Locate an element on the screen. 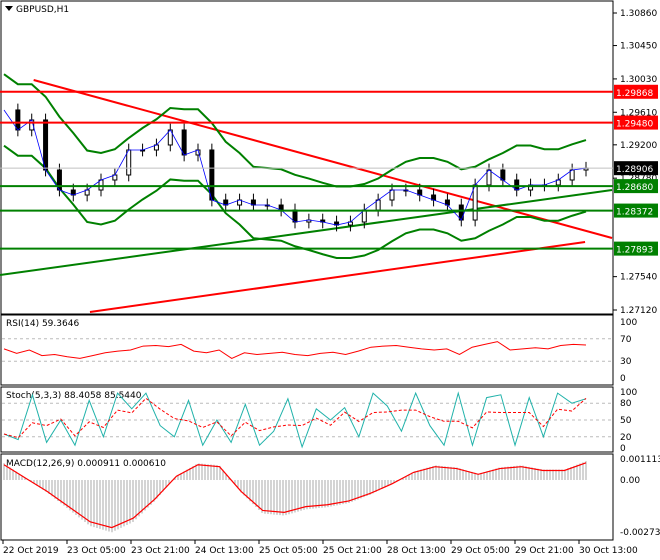 This screenshot has width=660, height=560. time-axis-label: 25 Oct 05:00 is located at coordinates (288, 551).